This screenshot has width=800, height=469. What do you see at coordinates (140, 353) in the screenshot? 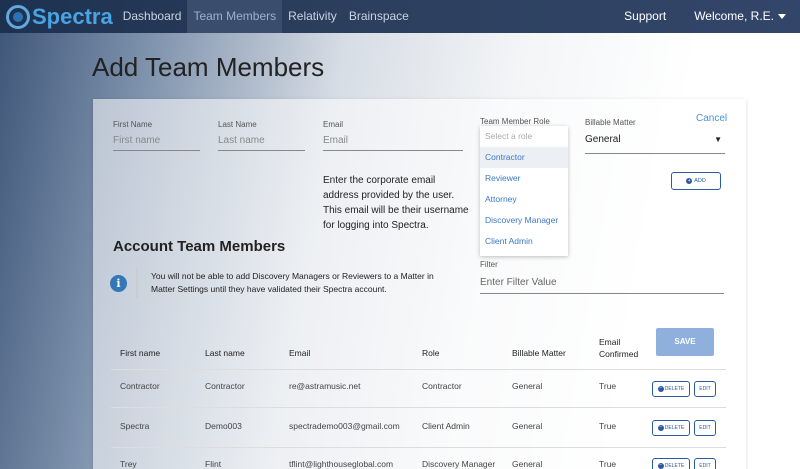
I see `header-first-name: First name` at bounding box center [140, 353].